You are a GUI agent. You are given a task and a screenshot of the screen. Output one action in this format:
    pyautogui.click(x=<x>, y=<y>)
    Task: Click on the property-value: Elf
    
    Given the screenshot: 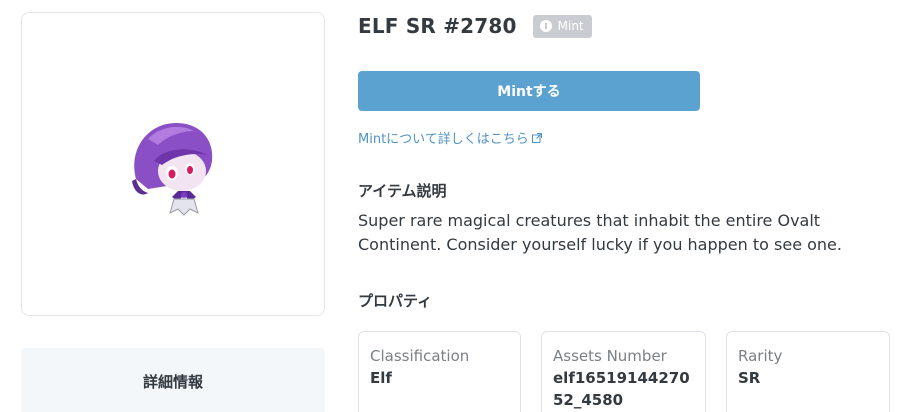 What is the action you would take?
    pyautogui.click(x=381, y=378)
    